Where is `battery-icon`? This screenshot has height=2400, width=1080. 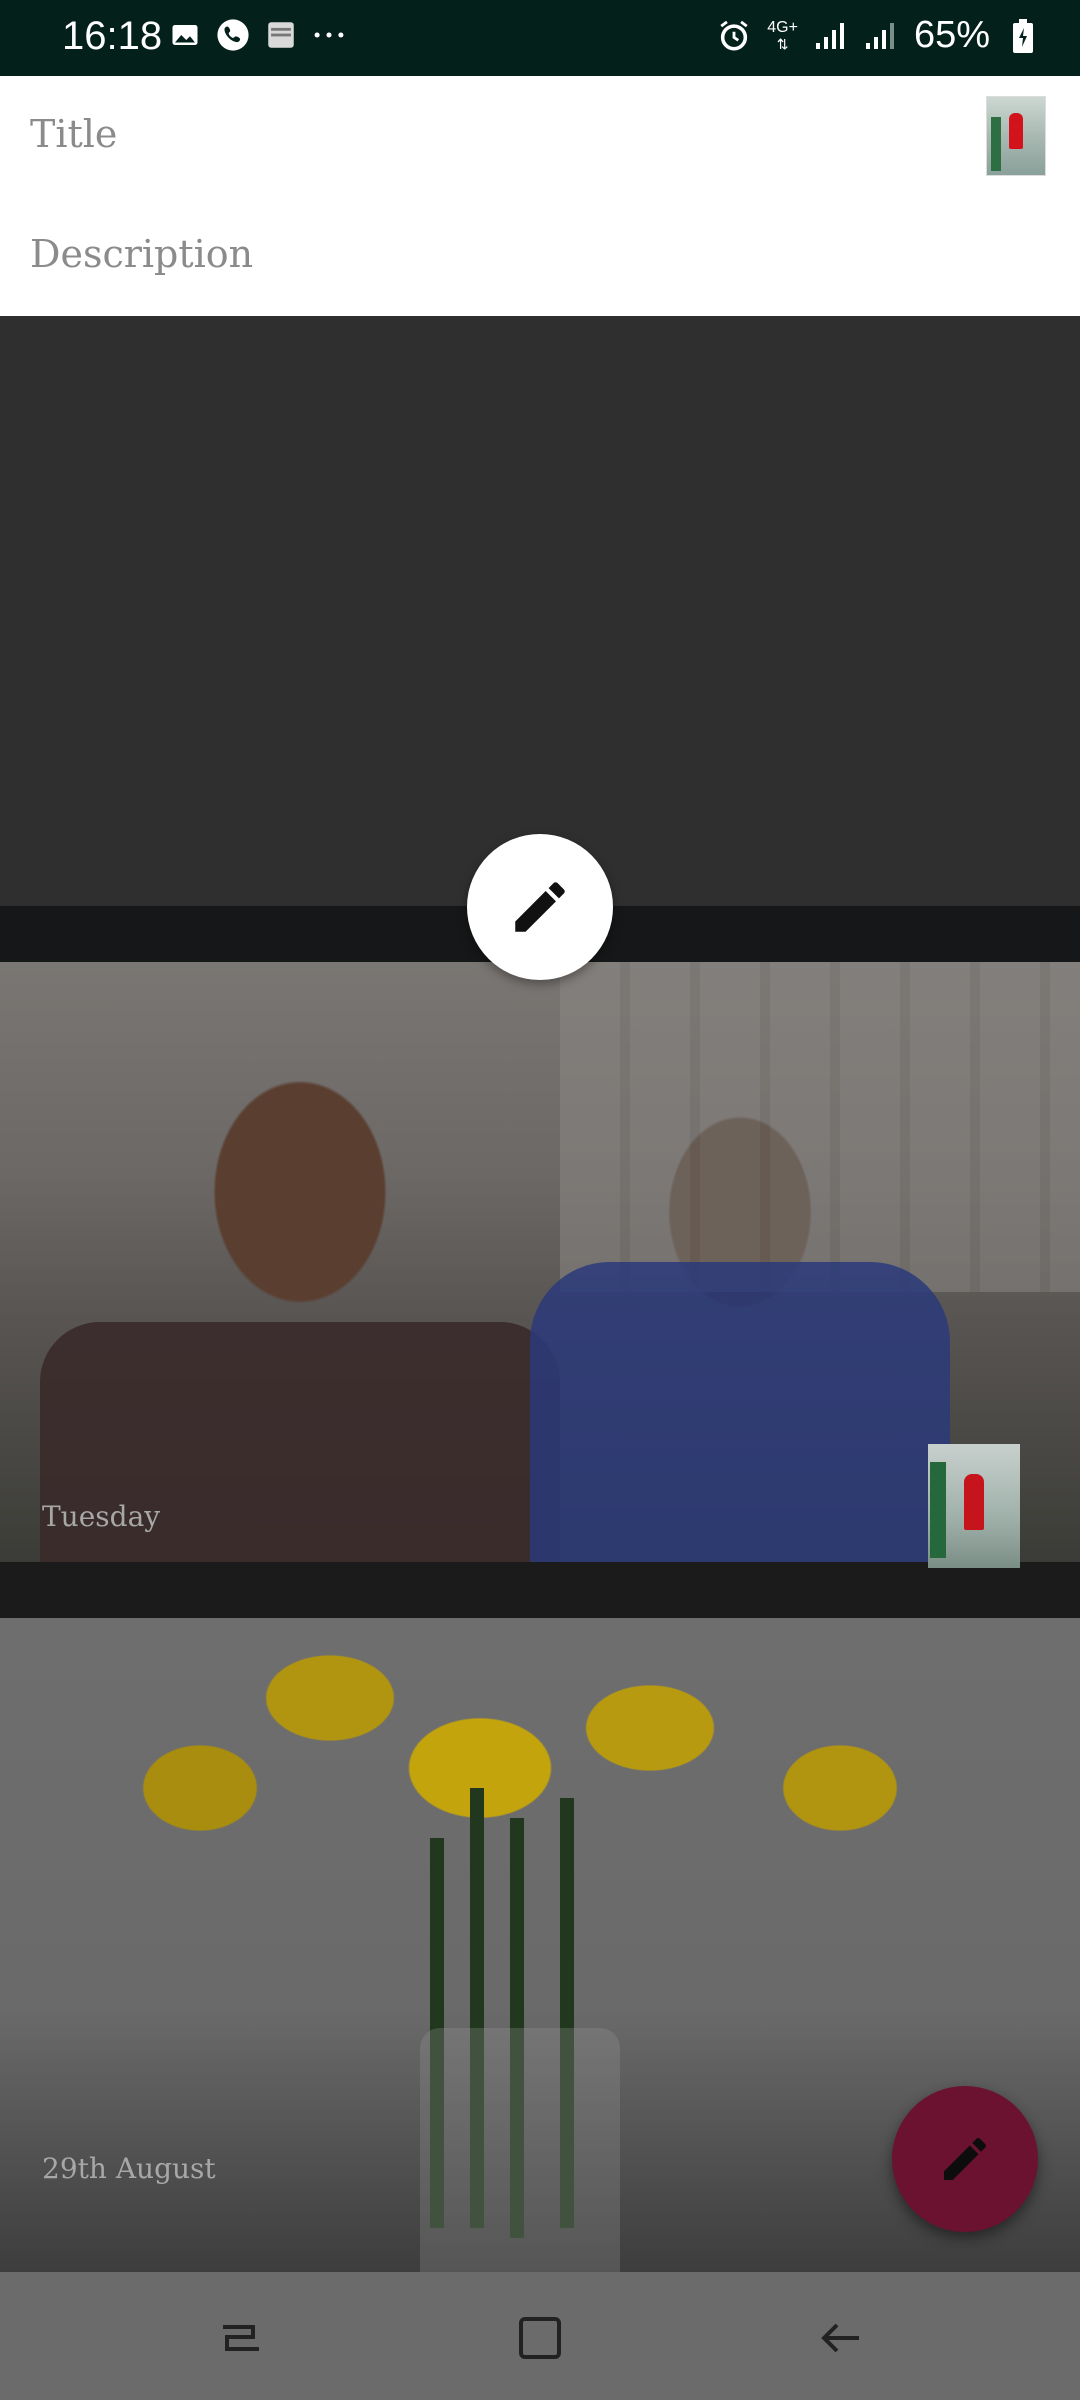
battery-icon is located at coordinates (1023, 35).